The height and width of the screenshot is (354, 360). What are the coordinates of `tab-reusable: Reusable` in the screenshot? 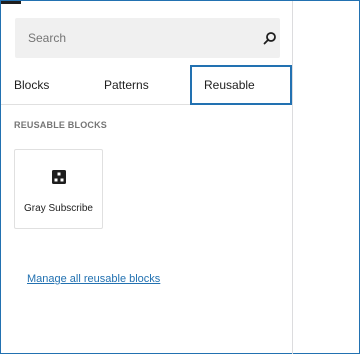 It's located at (241, 85).